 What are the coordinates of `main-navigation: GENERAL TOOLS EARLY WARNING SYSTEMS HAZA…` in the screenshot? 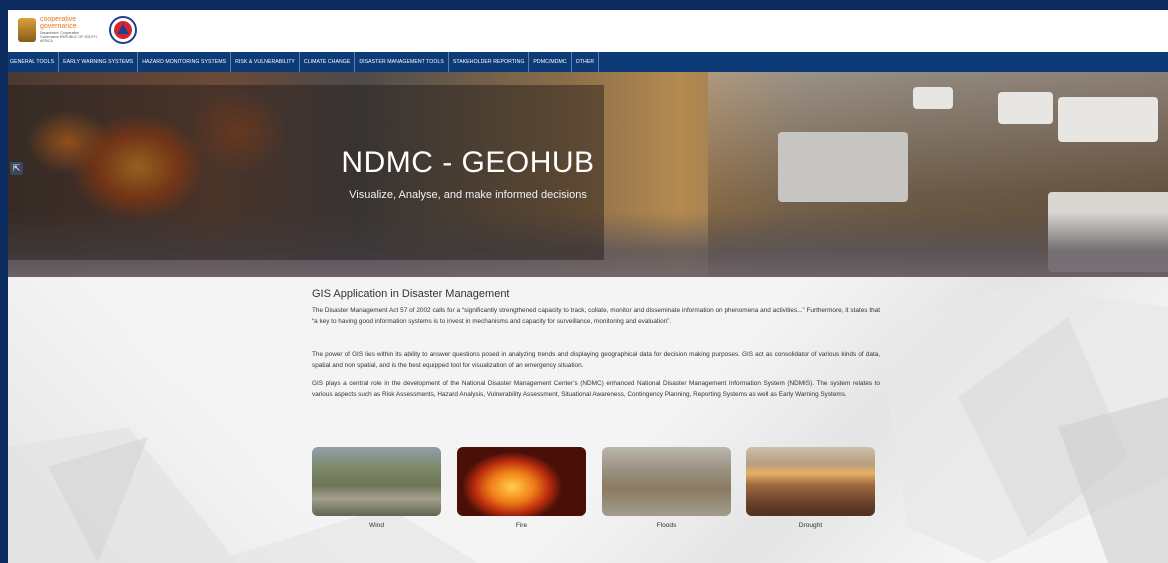 It's located at (588, 62).